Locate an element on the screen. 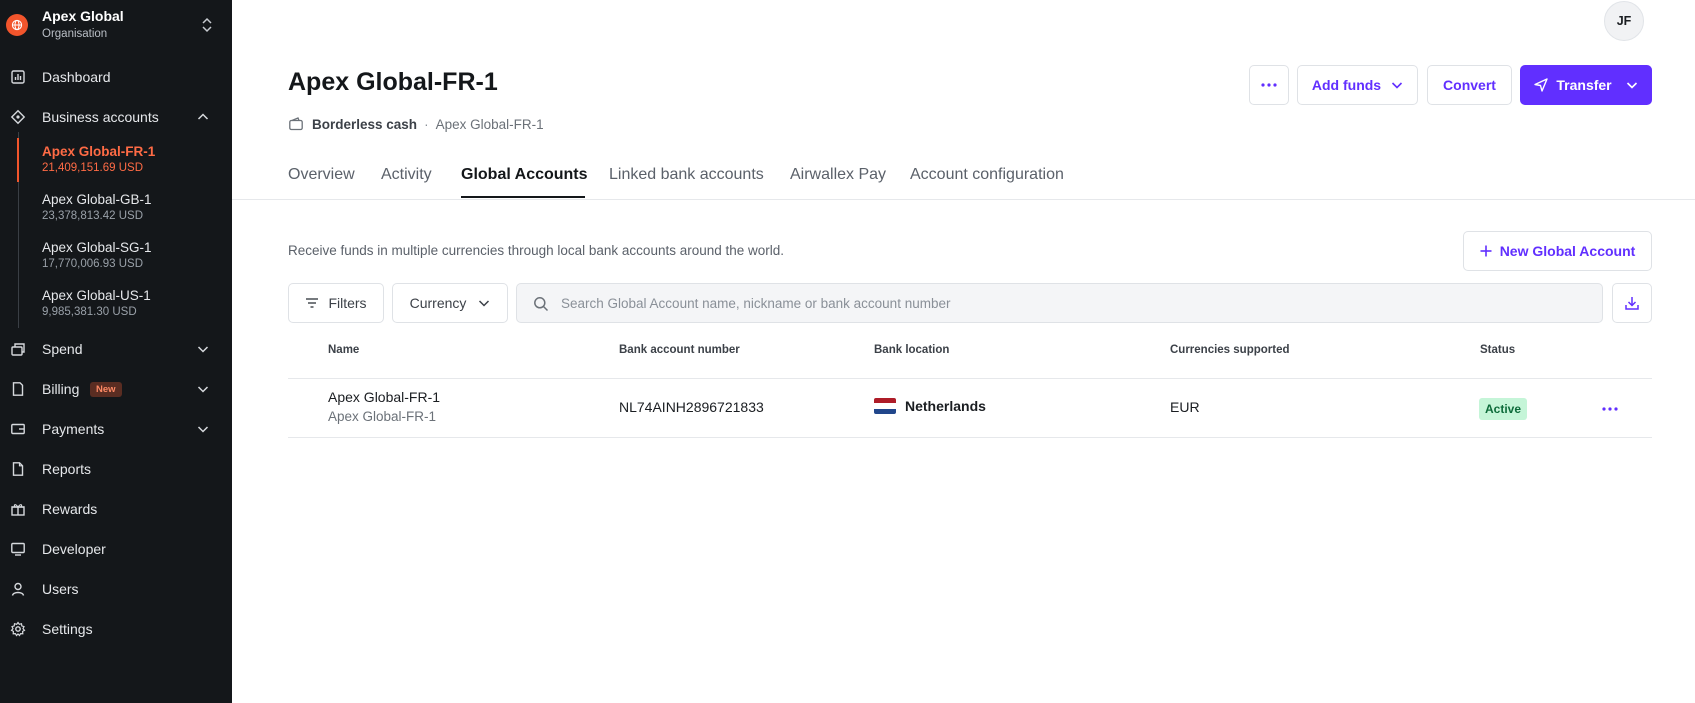  card-icon is located at coordinates (18, 349).